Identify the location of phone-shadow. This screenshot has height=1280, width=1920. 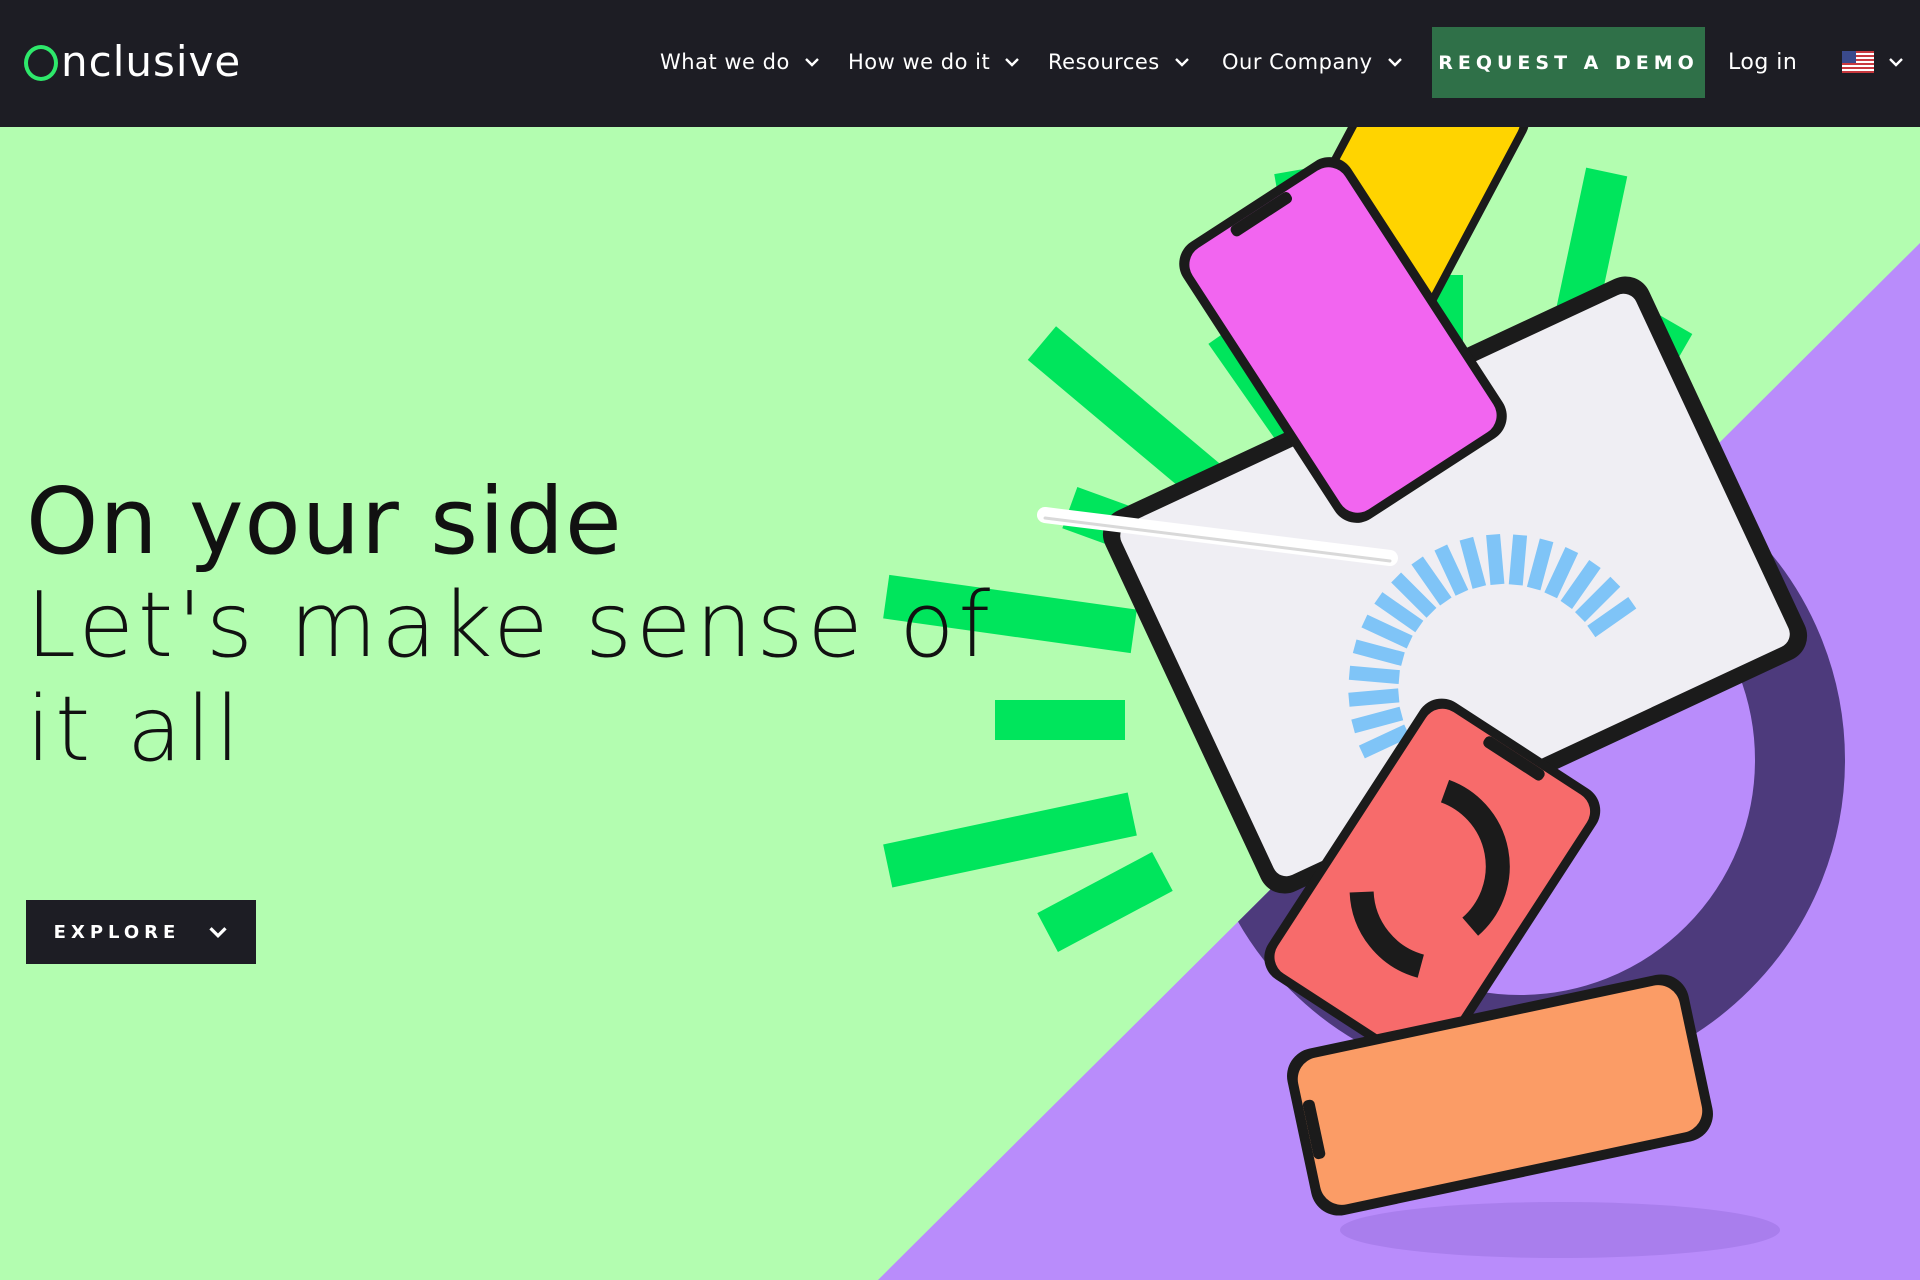
(1560, 1230).